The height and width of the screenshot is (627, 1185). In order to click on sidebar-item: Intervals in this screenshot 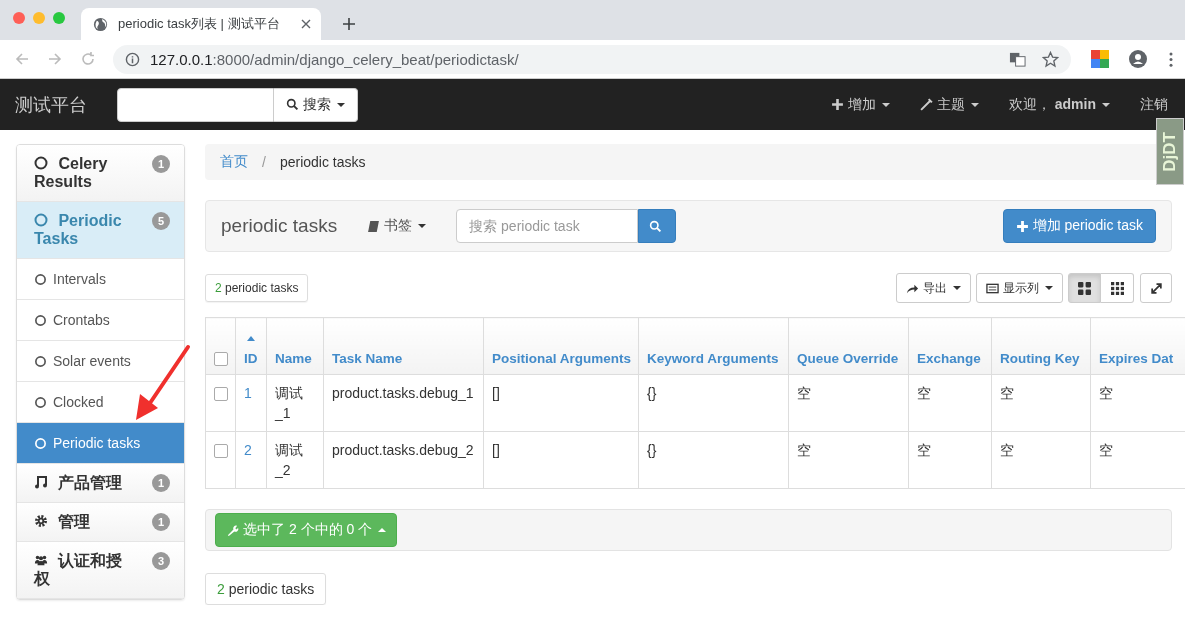, I will do `click(100, 279)`.